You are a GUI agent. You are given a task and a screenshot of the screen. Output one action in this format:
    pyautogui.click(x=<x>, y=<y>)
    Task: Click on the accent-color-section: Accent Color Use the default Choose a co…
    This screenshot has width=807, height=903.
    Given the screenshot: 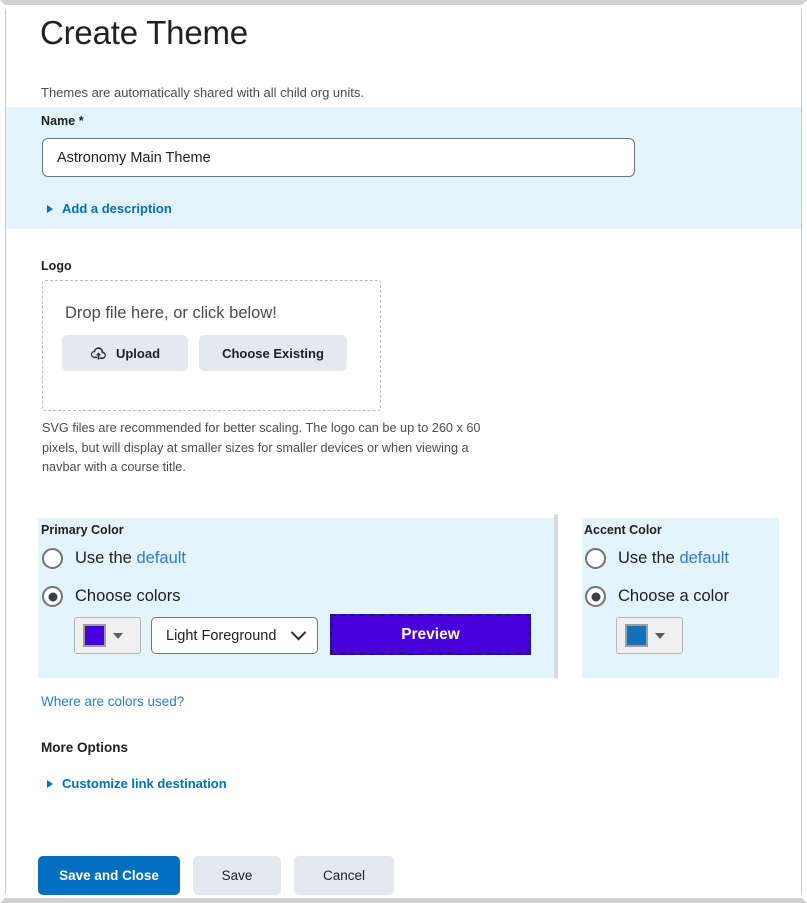 What is the action you would take?
    pyautogui.click(x=680, y=598)
    